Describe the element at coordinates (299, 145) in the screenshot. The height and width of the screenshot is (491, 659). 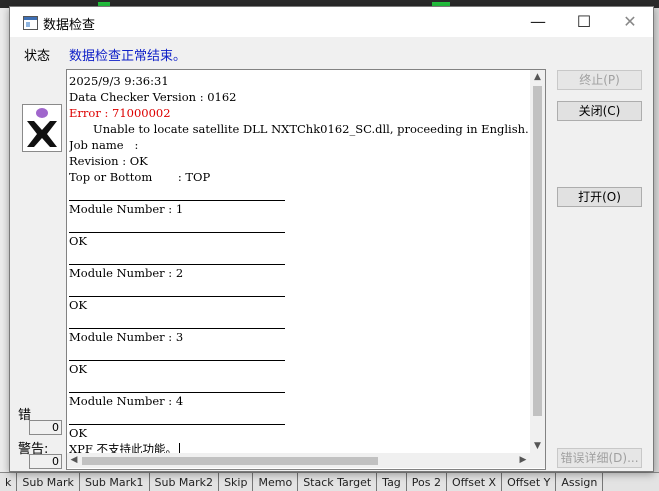
I see `log-line: Job name :` at that location.